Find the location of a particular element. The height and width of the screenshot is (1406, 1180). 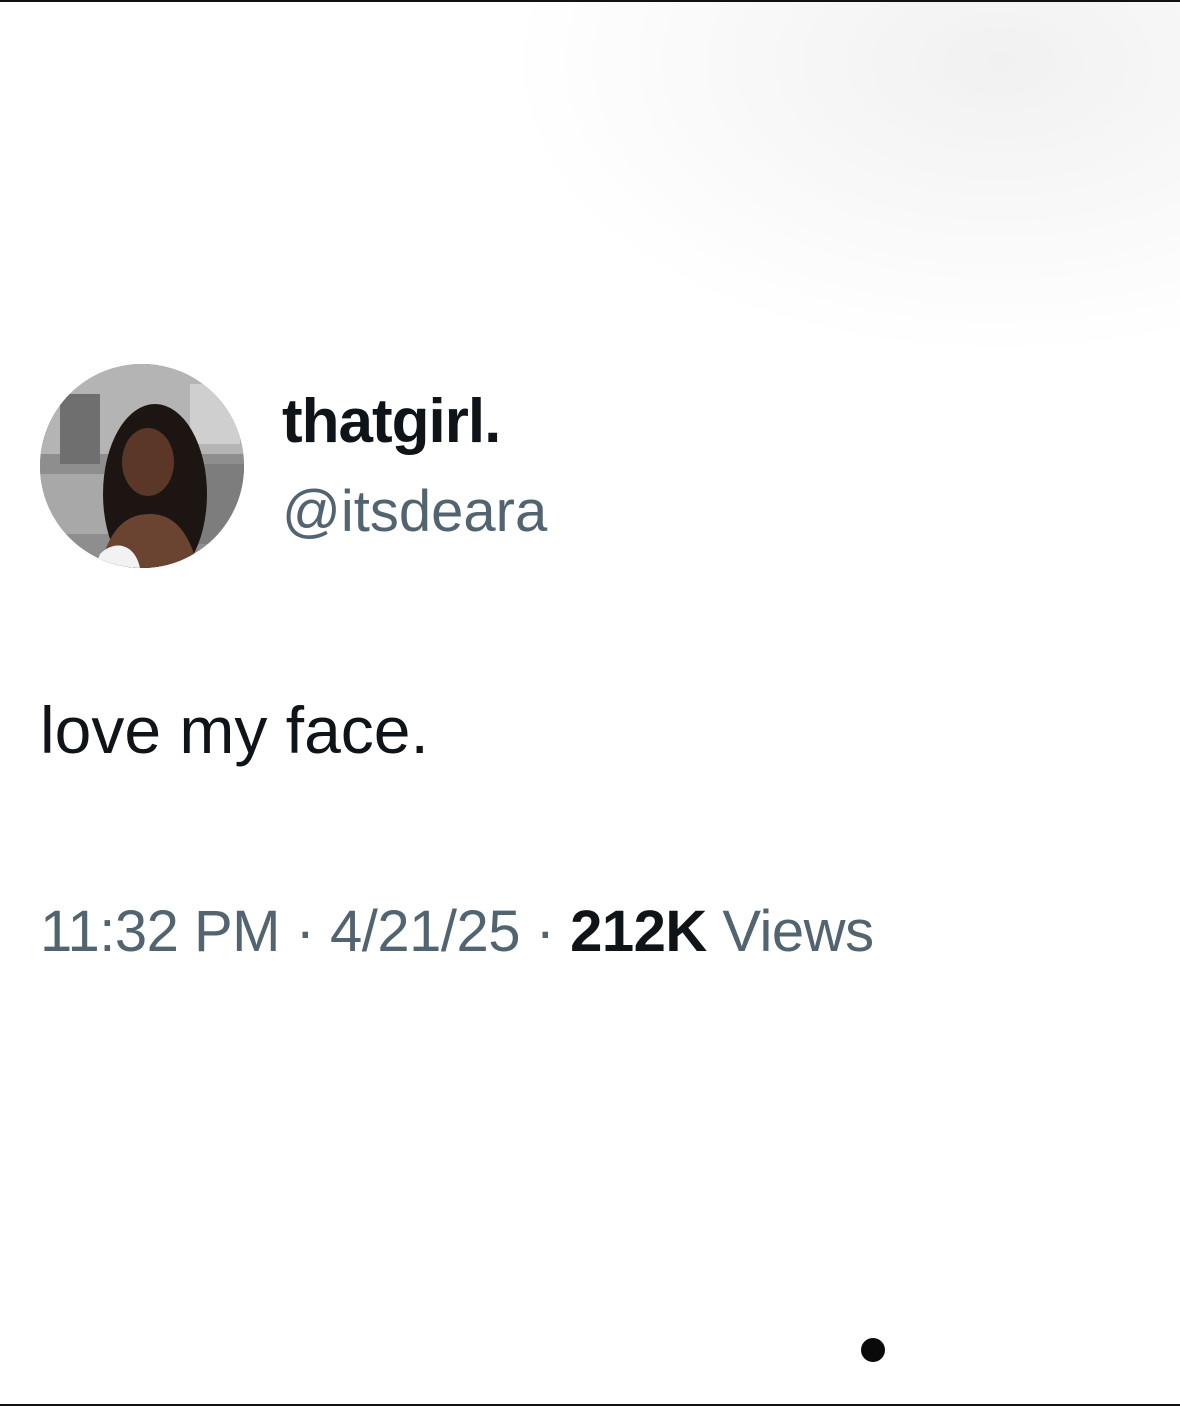

avatar is located at coordinates (142, 466).